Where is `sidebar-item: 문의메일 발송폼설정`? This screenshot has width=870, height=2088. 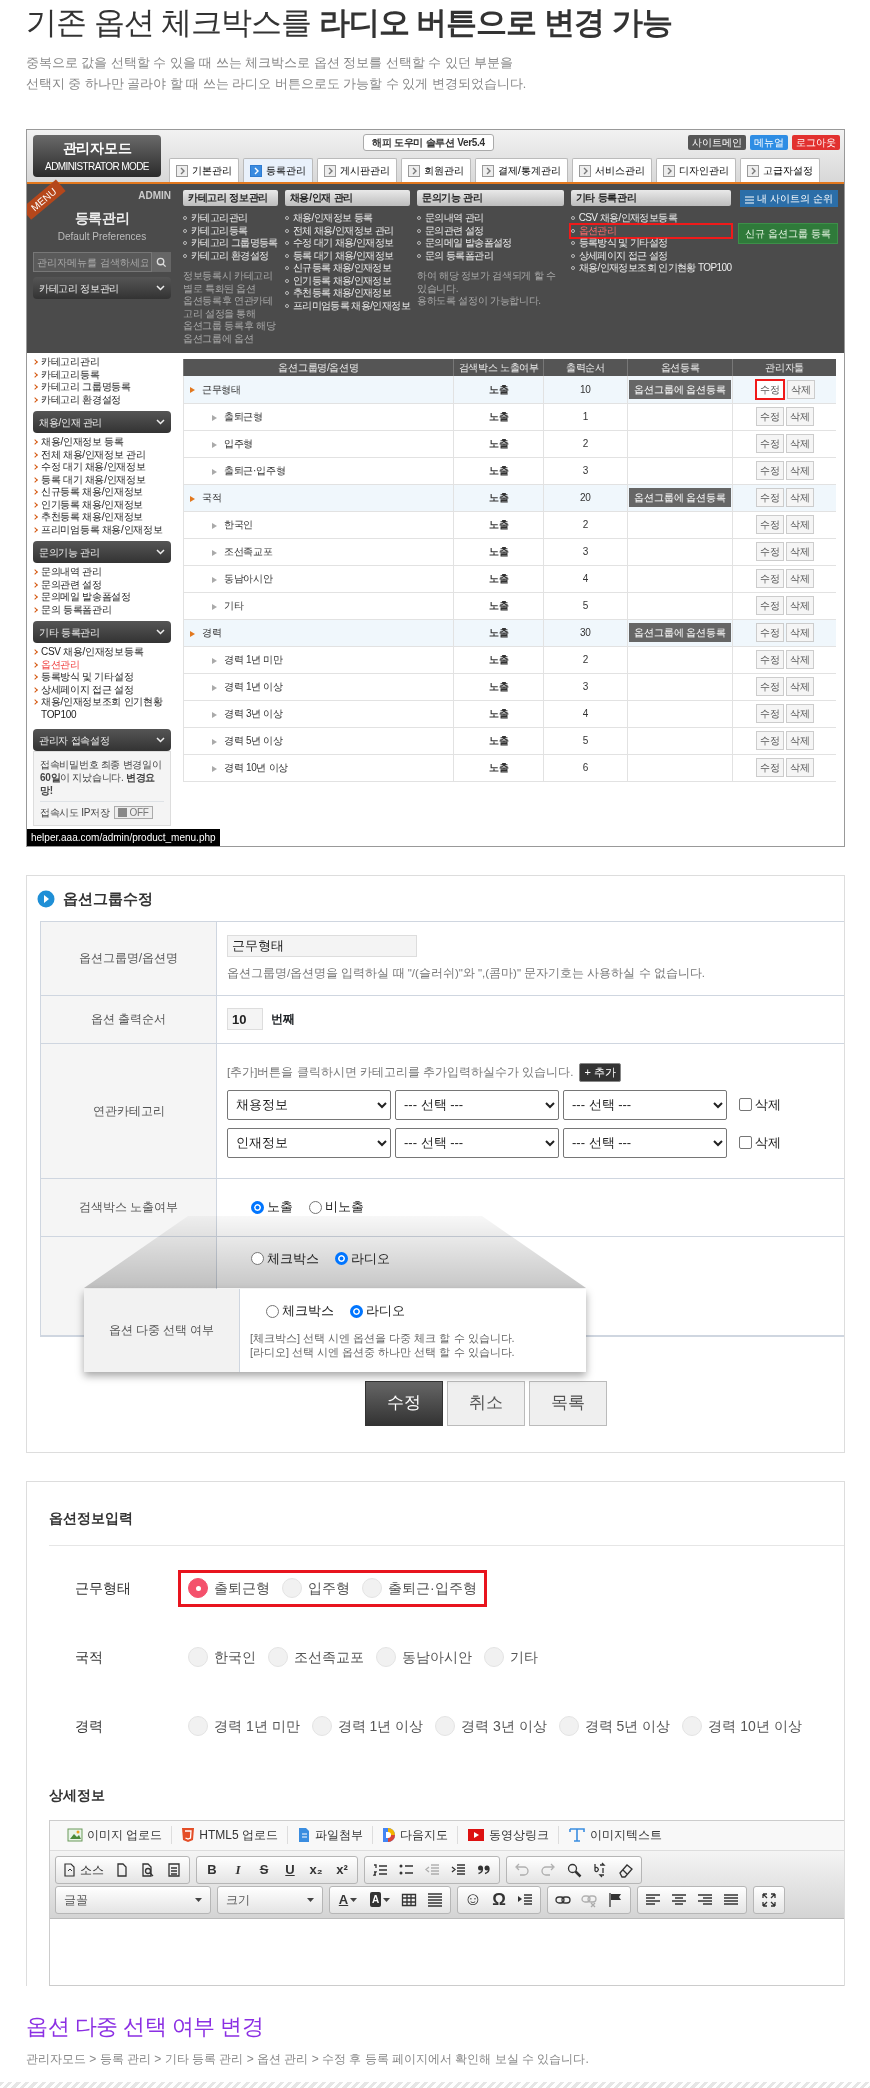 sidebar-item: 문의메일 발송폼설정 is located at coordinates (102, 597).